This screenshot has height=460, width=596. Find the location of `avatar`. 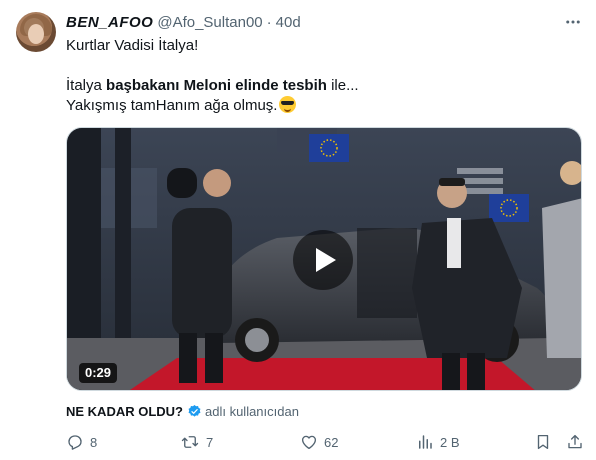

avatar is located at coordinates (36, 32).